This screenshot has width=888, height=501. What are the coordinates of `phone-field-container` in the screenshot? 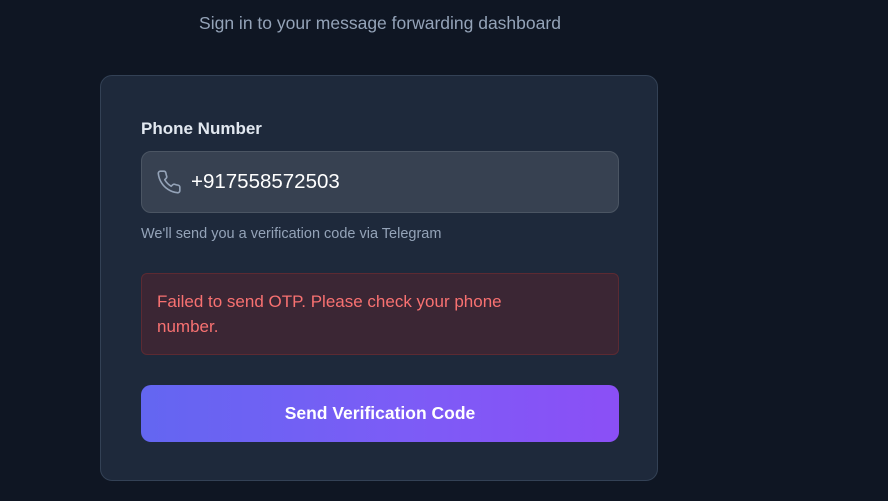 It's located at (380, 182).